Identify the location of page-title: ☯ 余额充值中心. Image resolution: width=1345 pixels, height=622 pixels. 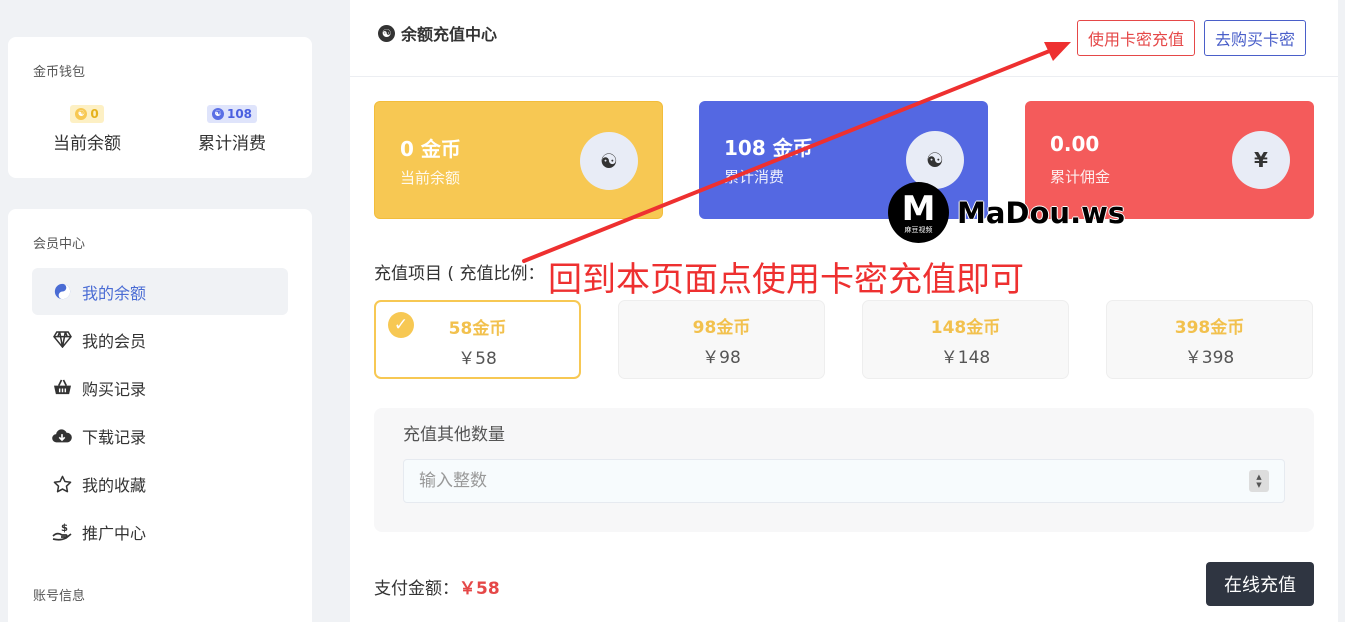
(437, 33).